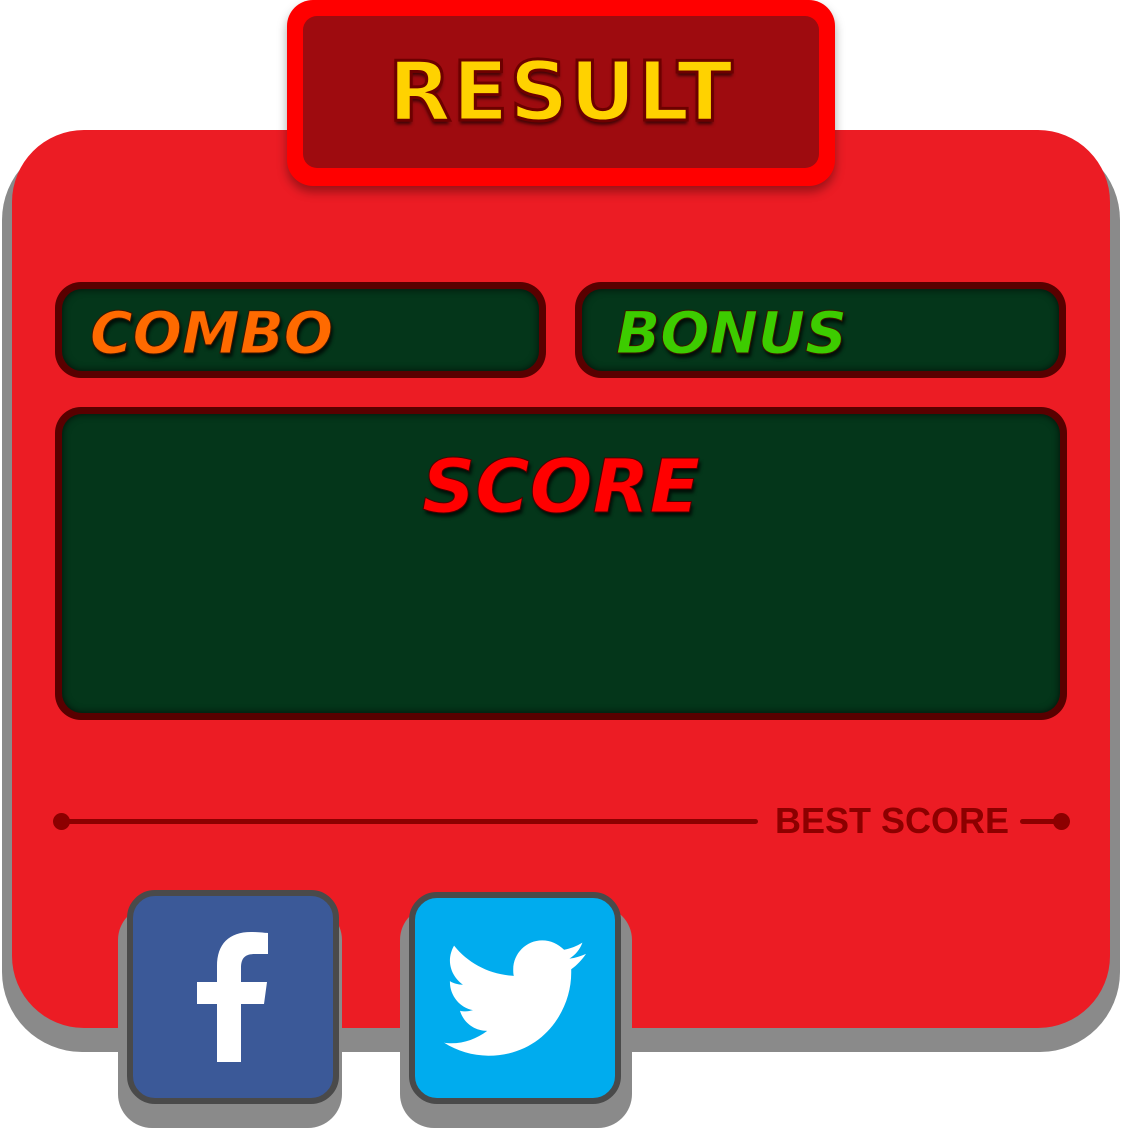 The width and height of the screenshot is (1122, 1128). I want to click on bonus-box-inner: BONUS, so click(820, 330).